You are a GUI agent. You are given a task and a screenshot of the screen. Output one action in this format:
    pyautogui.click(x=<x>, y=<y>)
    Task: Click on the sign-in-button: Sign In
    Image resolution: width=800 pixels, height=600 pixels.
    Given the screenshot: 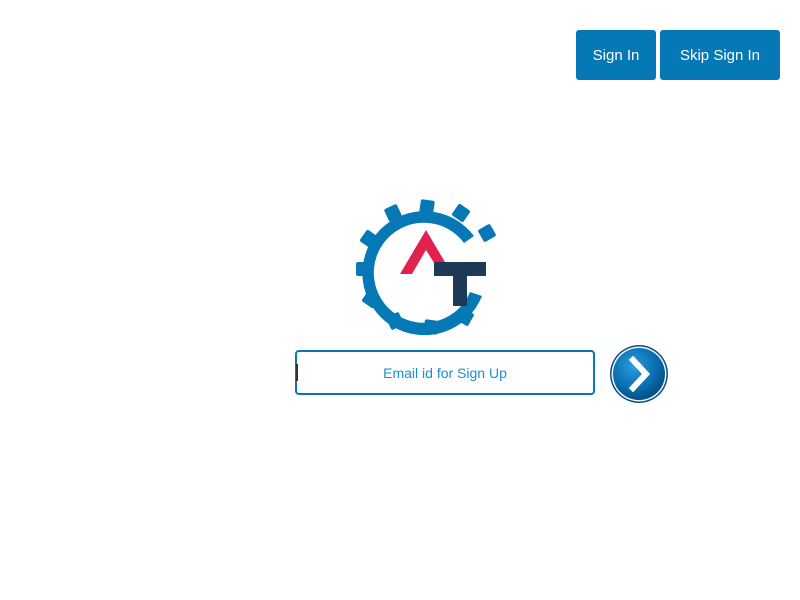 What is the action you would take?
    pyautogui.click(x=616, y=55)
    